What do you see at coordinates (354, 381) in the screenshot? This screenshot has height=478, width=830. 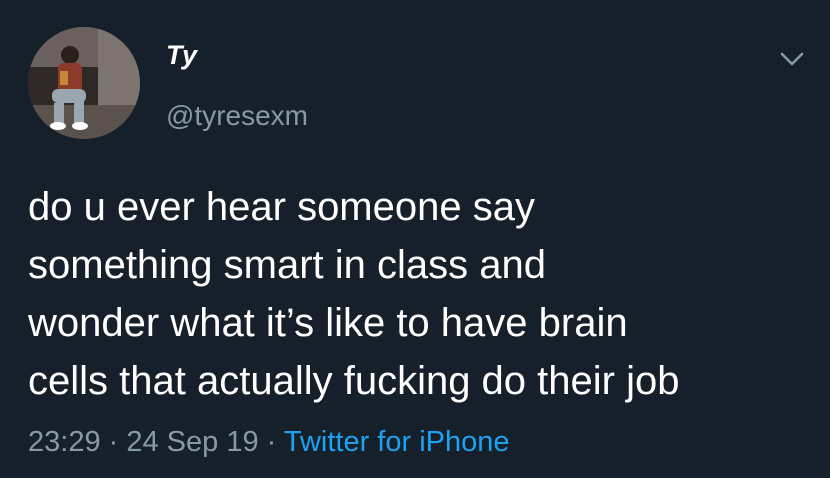 I see `tweet-text-line: cells that actually fucking do their job` at bounding box center [354, 381].